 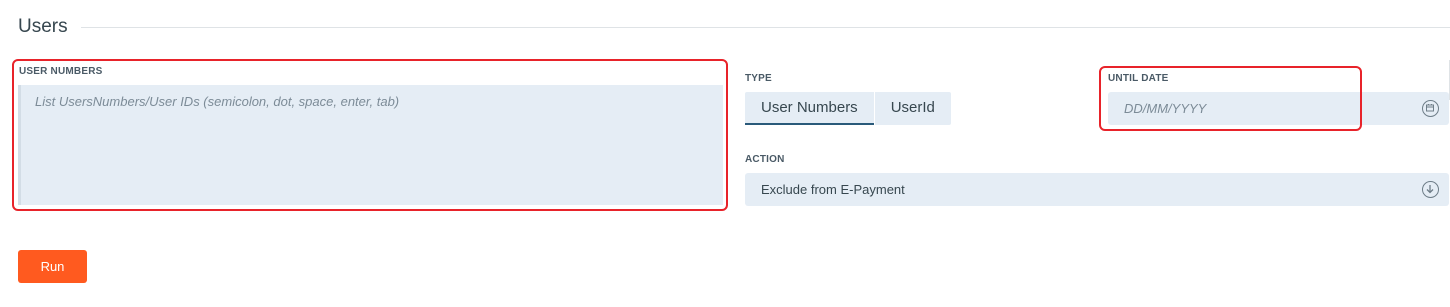 I want to click on run-button: Run, so click(x=52, y=266).